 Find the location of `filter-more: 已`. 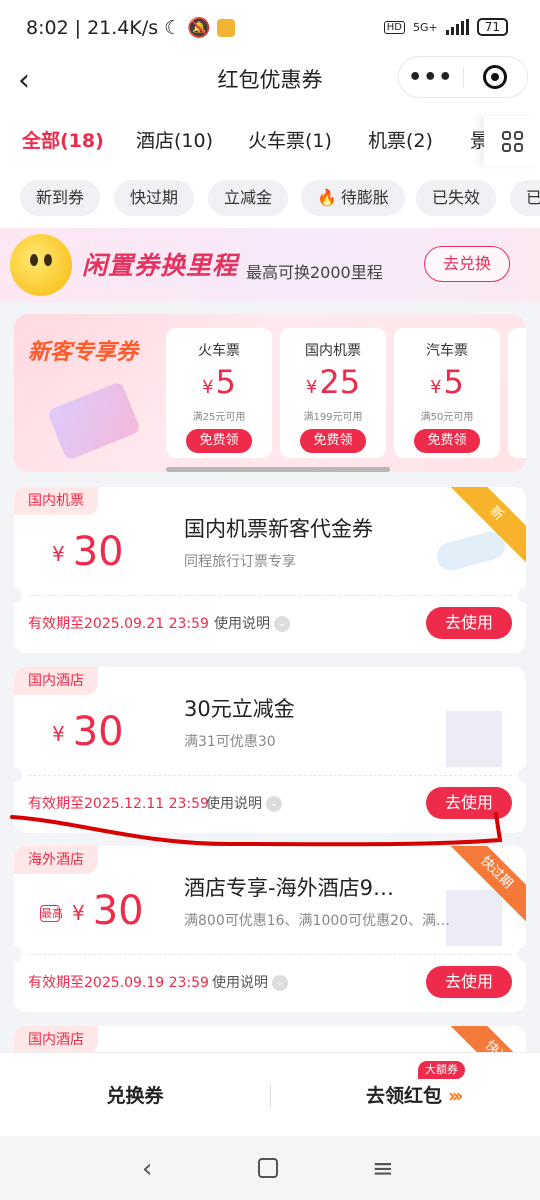

filter-more: 已 is located at coordinates (525, 198).